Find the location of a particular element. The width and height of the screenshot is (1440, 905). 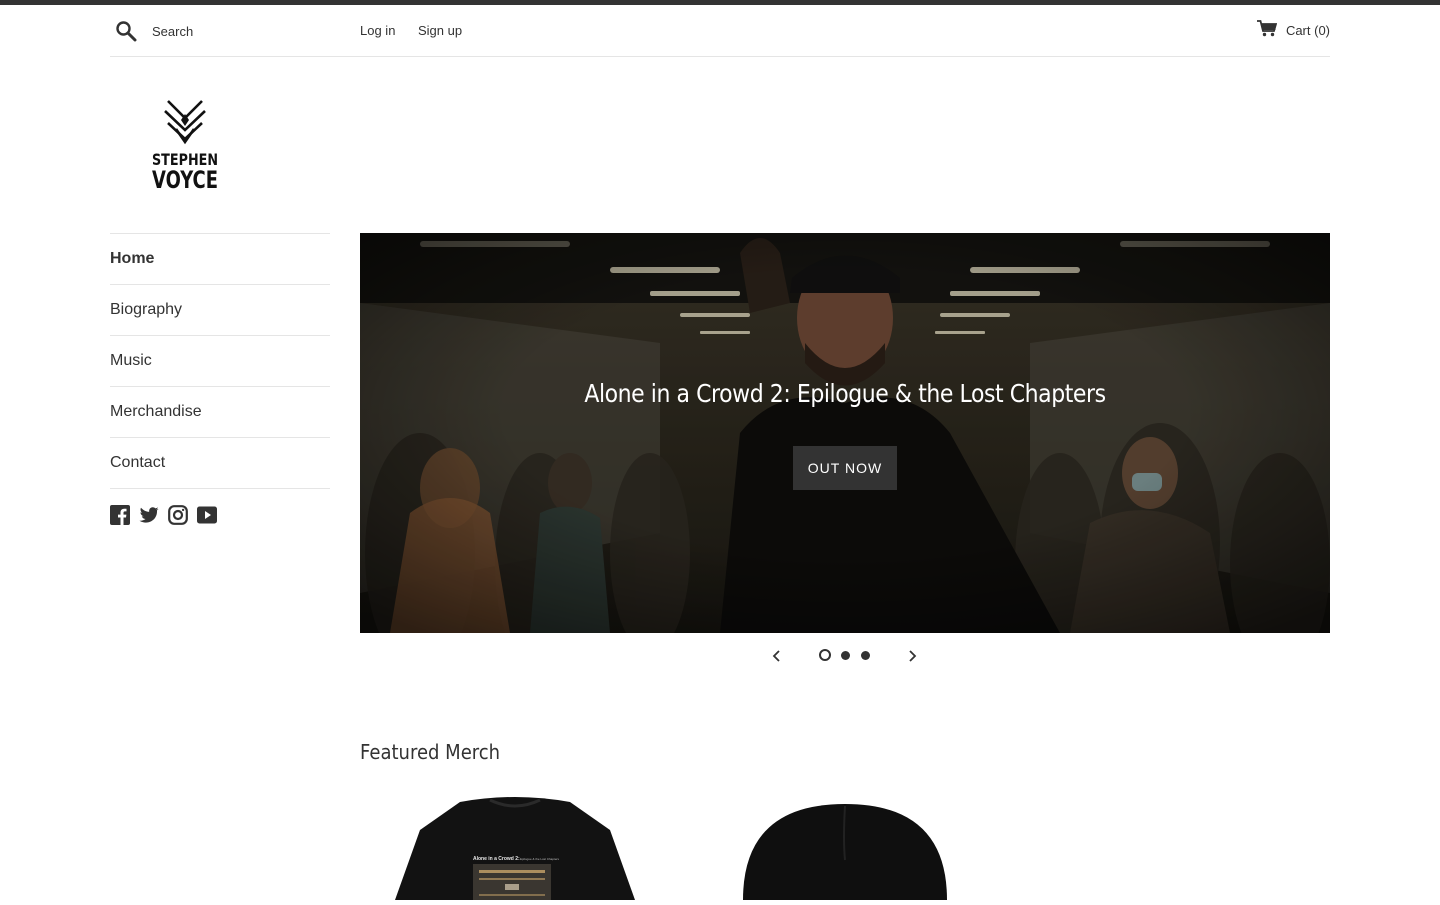

slideshow-controls is located at coordinates (845, 656).